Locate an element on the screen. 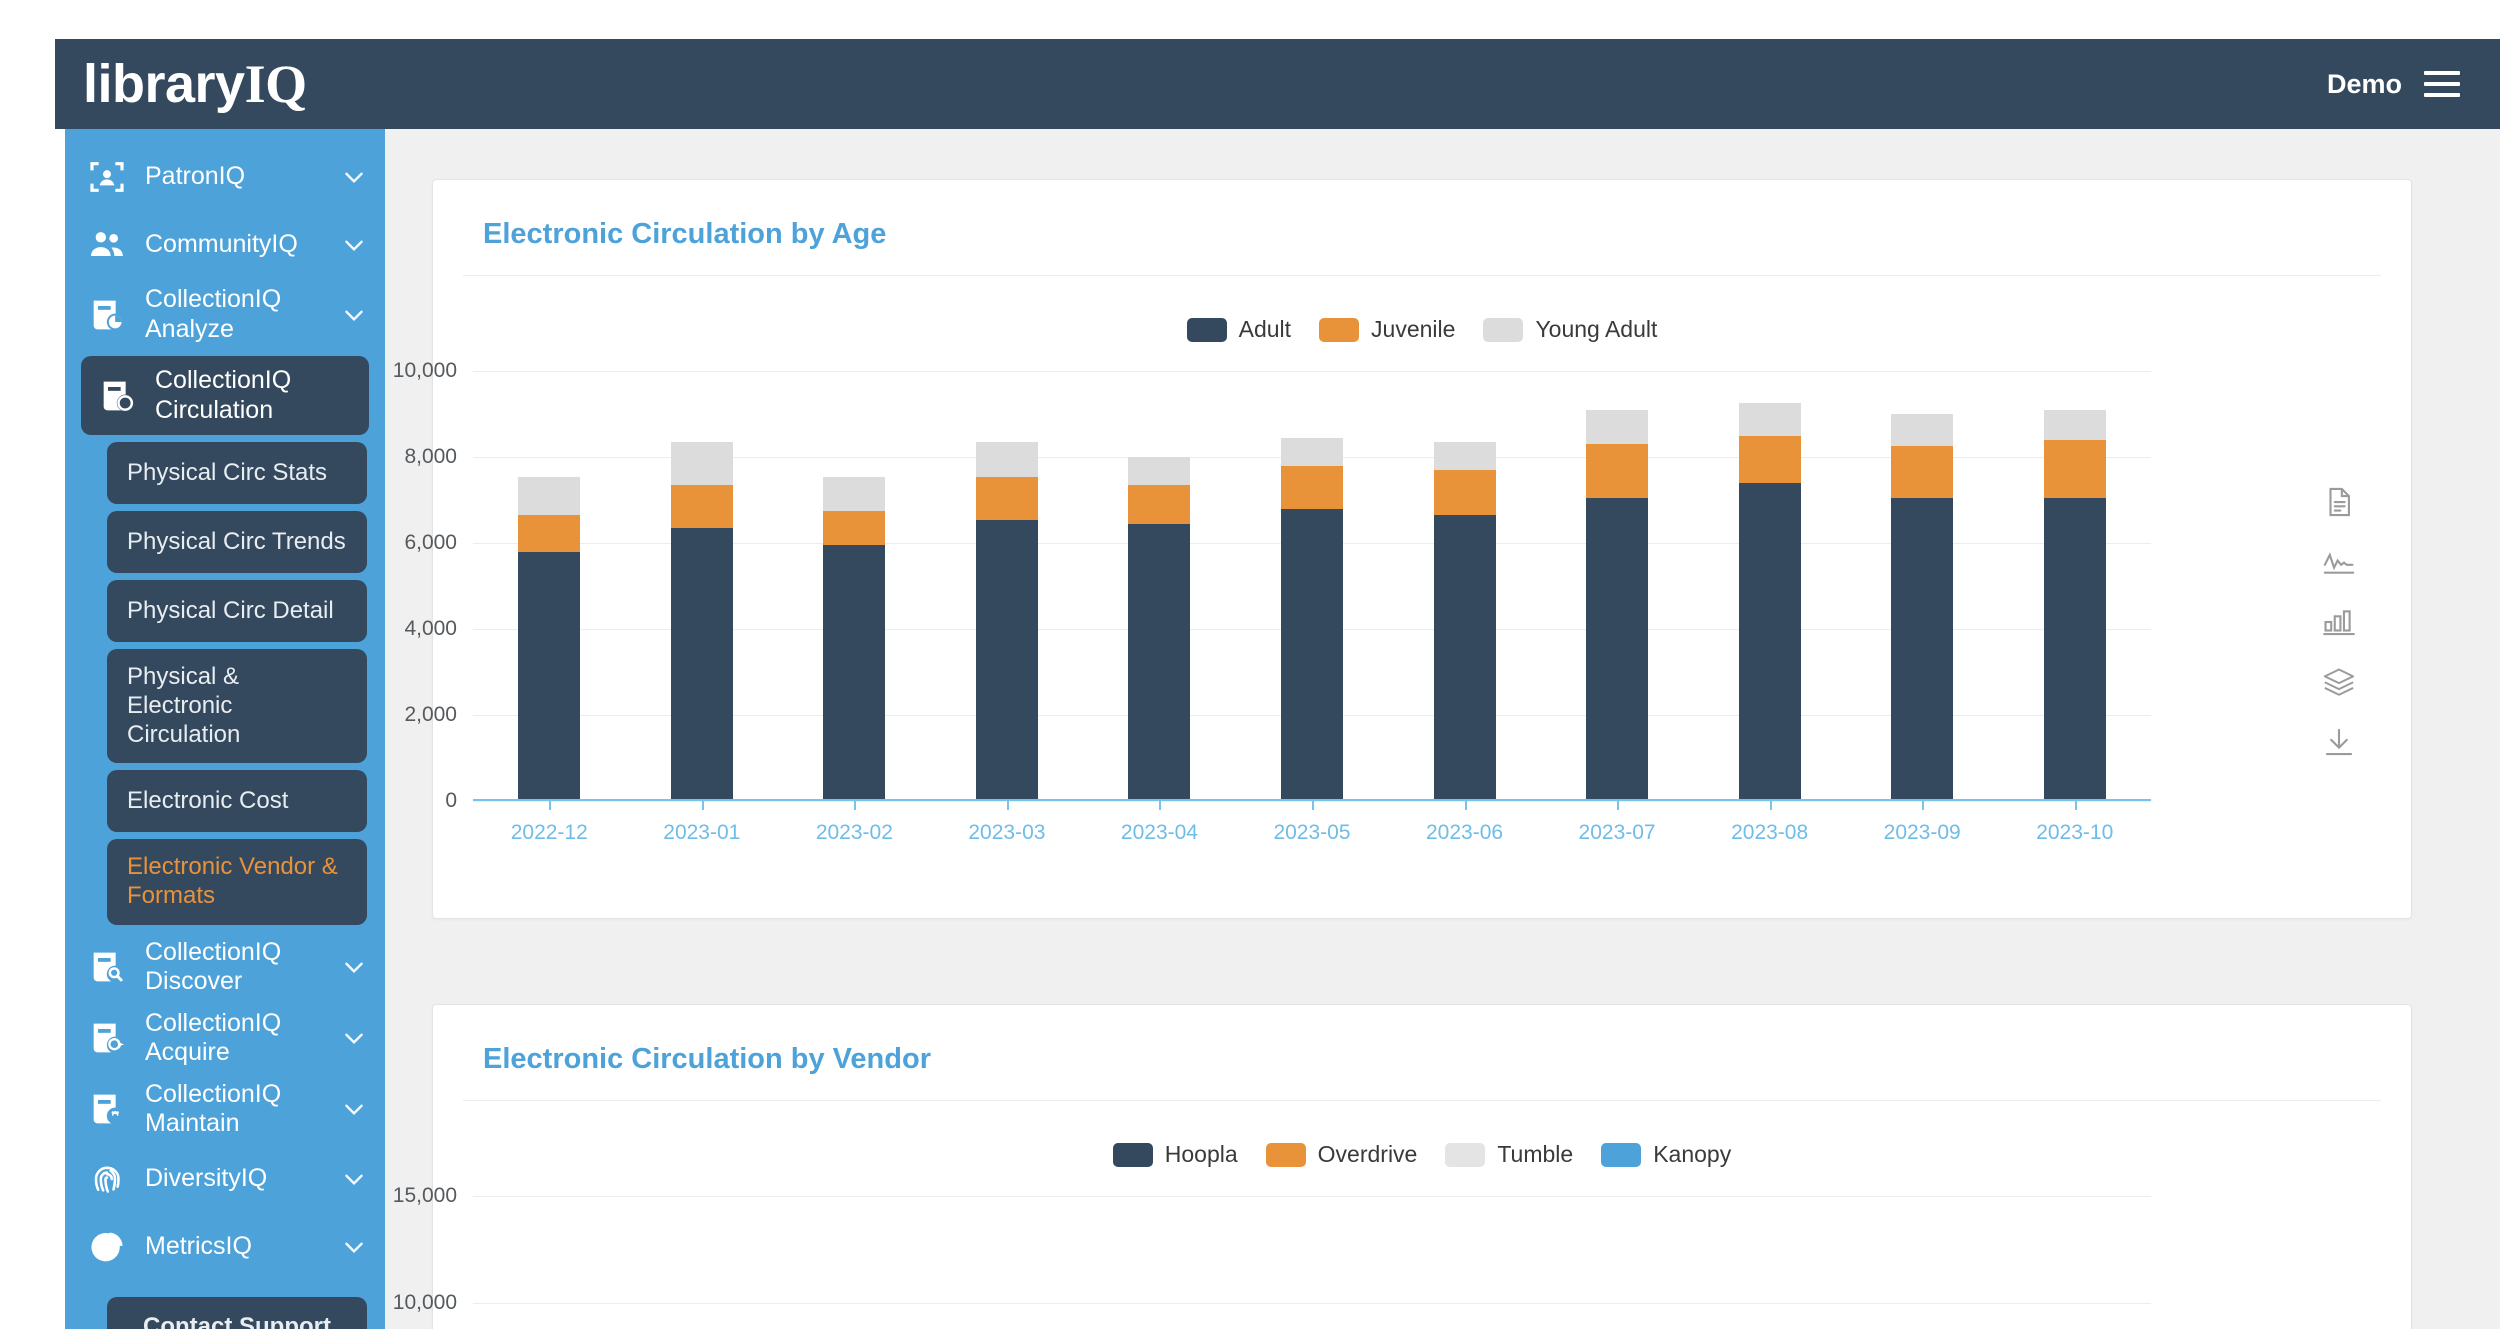  legend-item: Kanopy is located at coordinates (1666, 1154).